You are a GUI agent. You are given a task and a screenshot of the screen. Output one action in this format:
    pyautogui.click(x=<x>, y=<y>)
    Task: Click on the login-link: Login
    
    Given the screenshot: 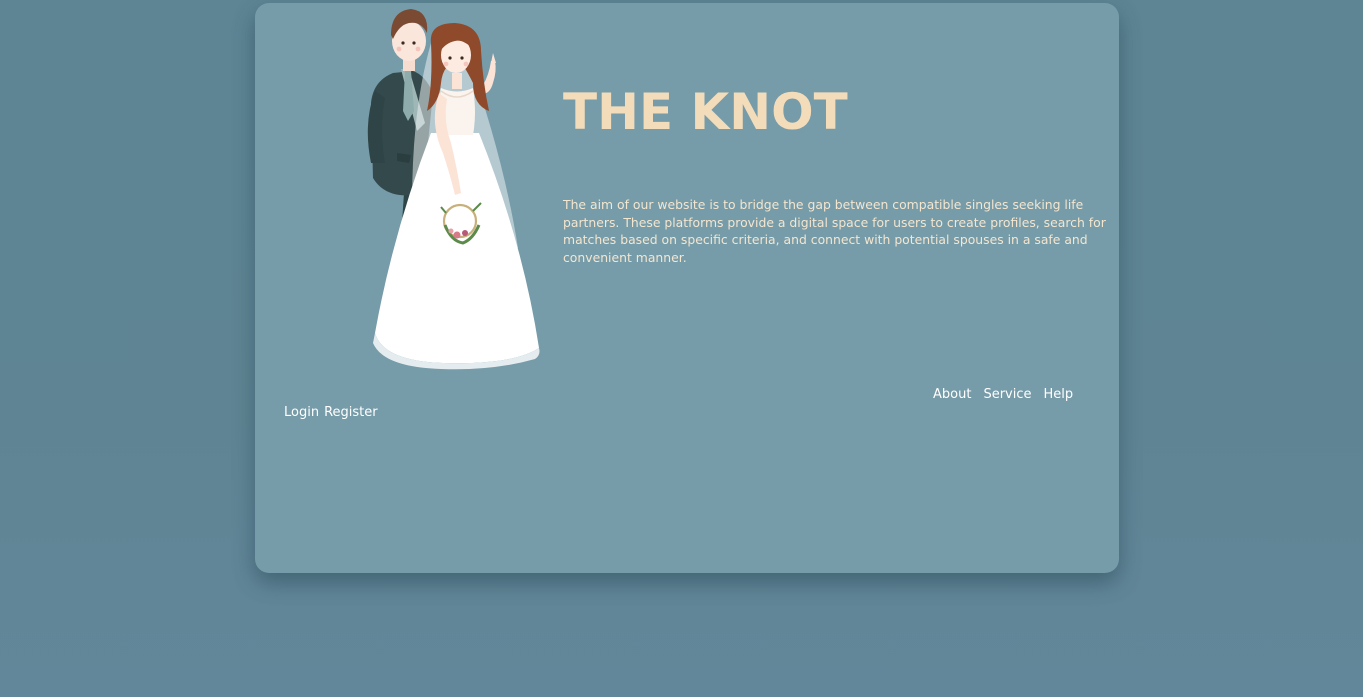 What is the action you would take?
    pyautogui.click(x=301, y=412)
    